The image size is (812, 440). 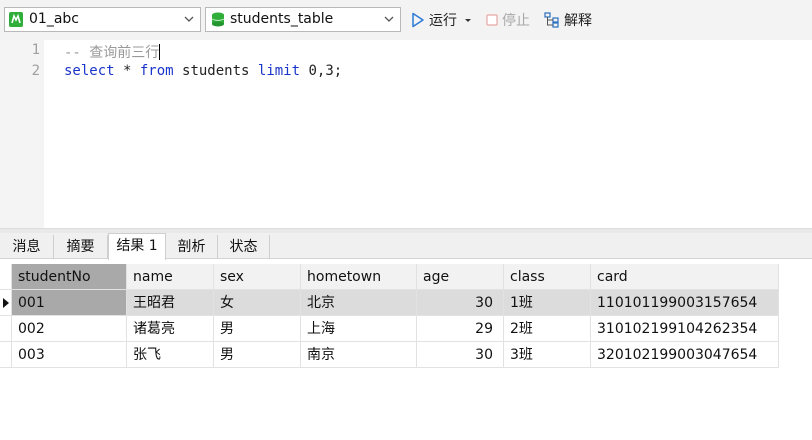 What do you see at coordinates (16, 19) in the screenshot?
I see `mysql-connection-icon` at bounding box center [16, 19].